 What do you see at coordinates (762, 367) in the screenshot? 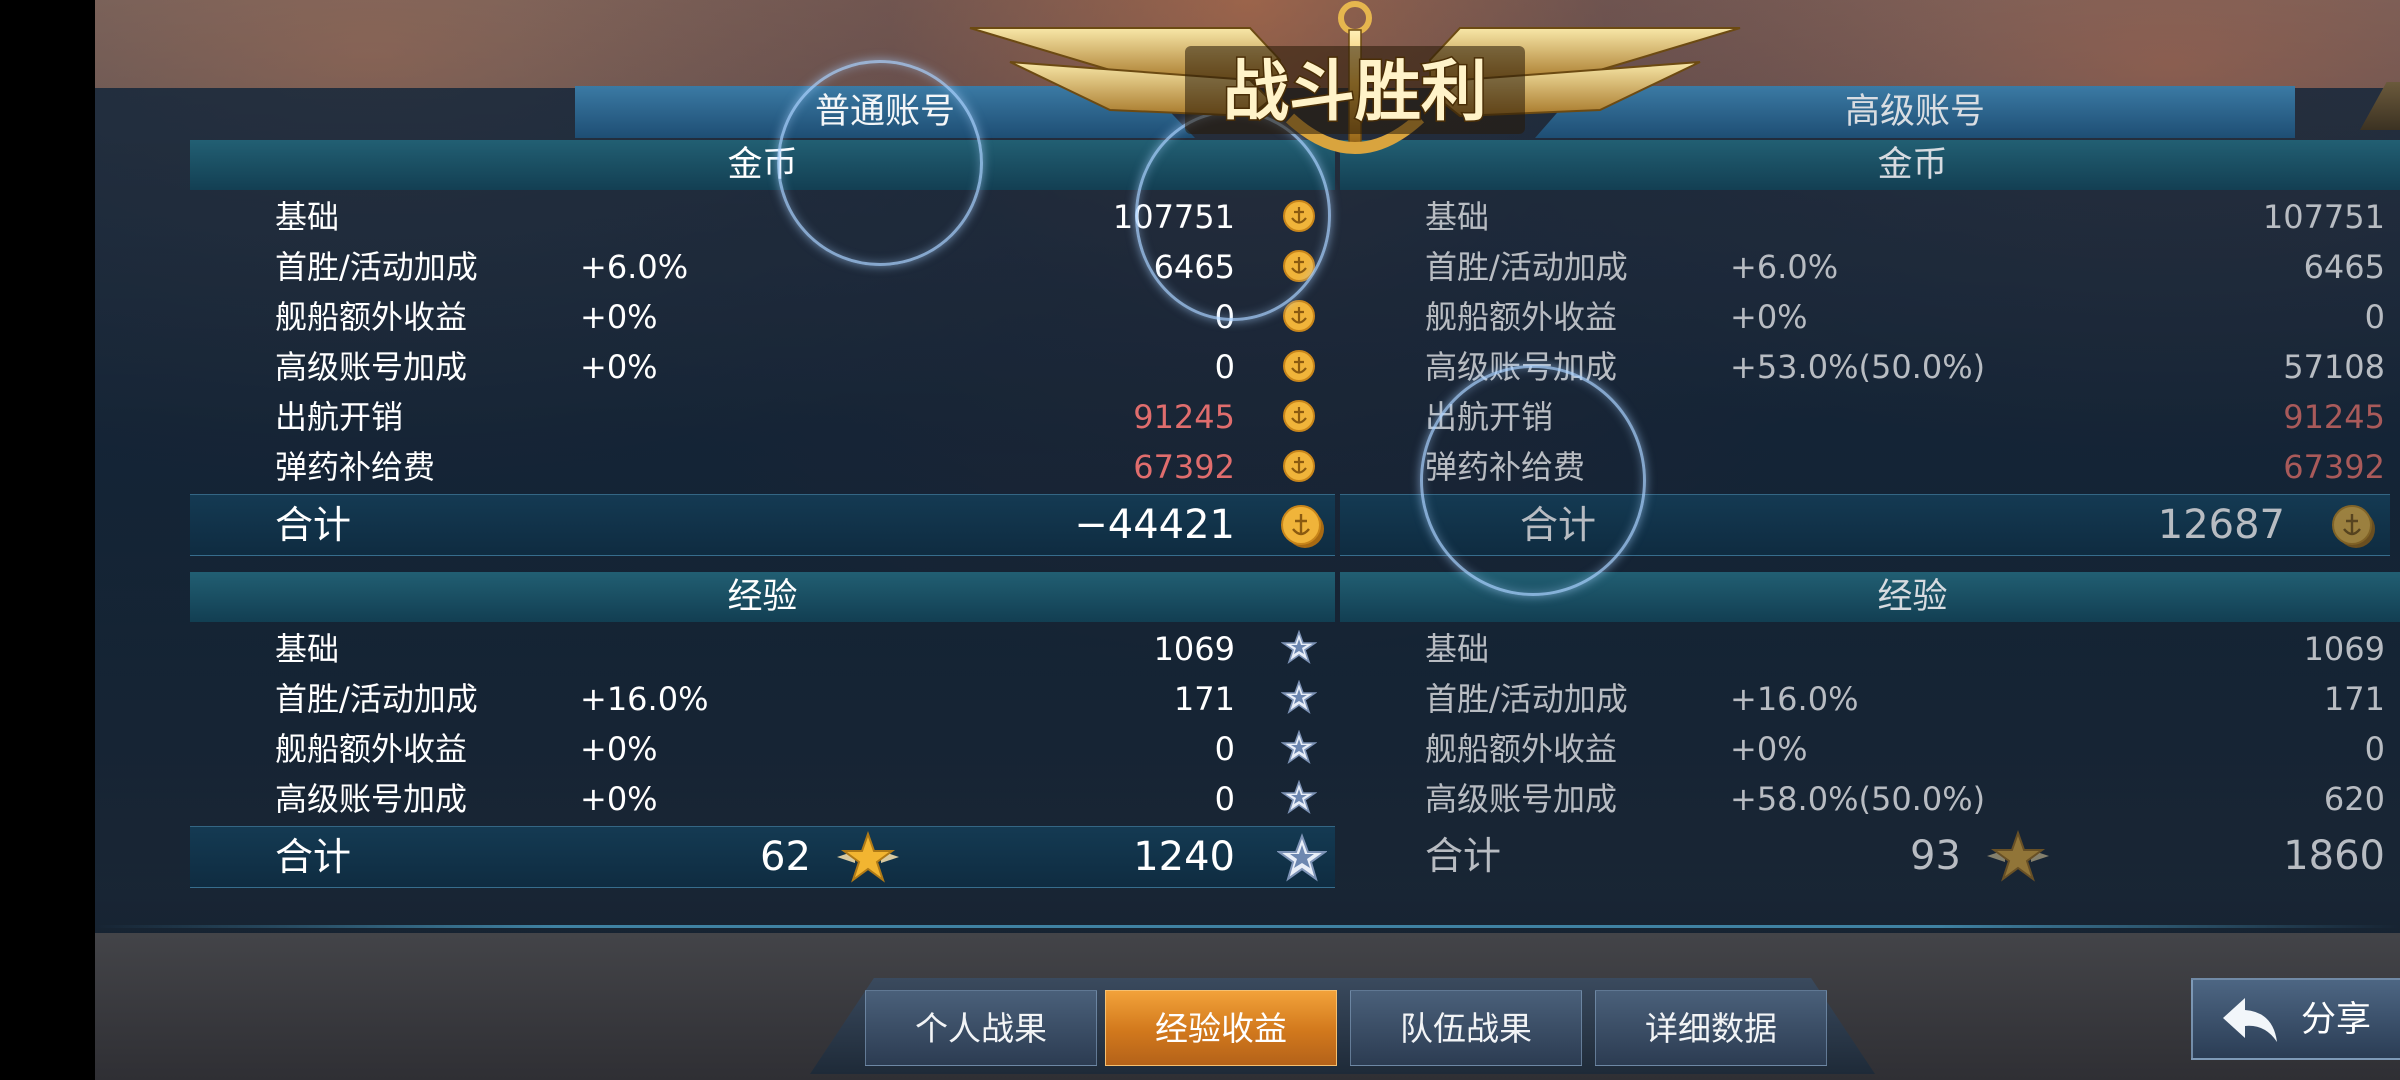
I see `coin-row: 高级账号加成 +0% 0` at bounding box center [762, 367].